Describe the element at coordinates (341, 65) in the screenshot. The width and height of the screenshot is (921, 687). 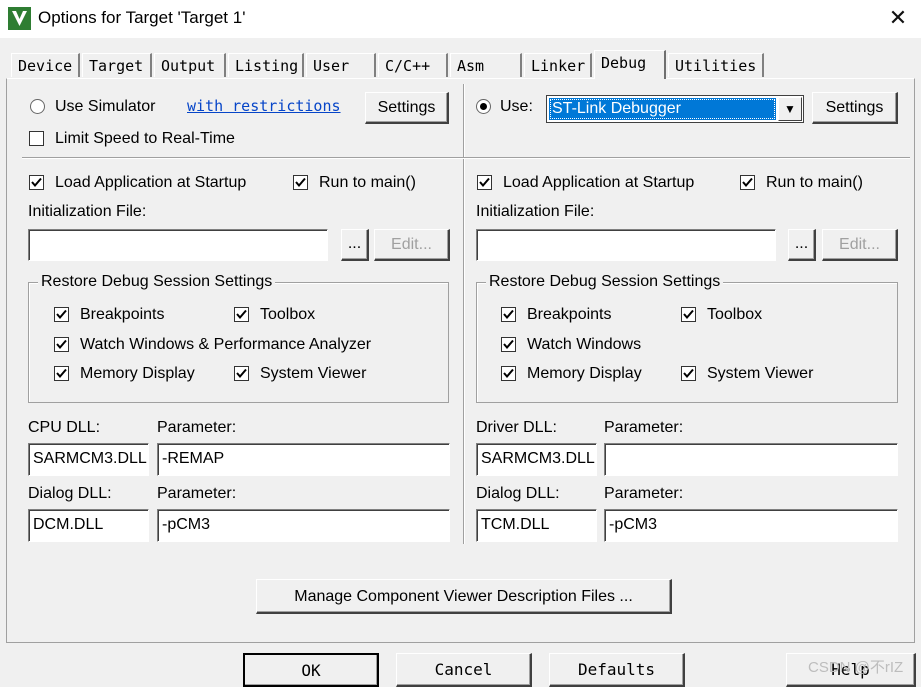
I see `tab-user: User` at that location.